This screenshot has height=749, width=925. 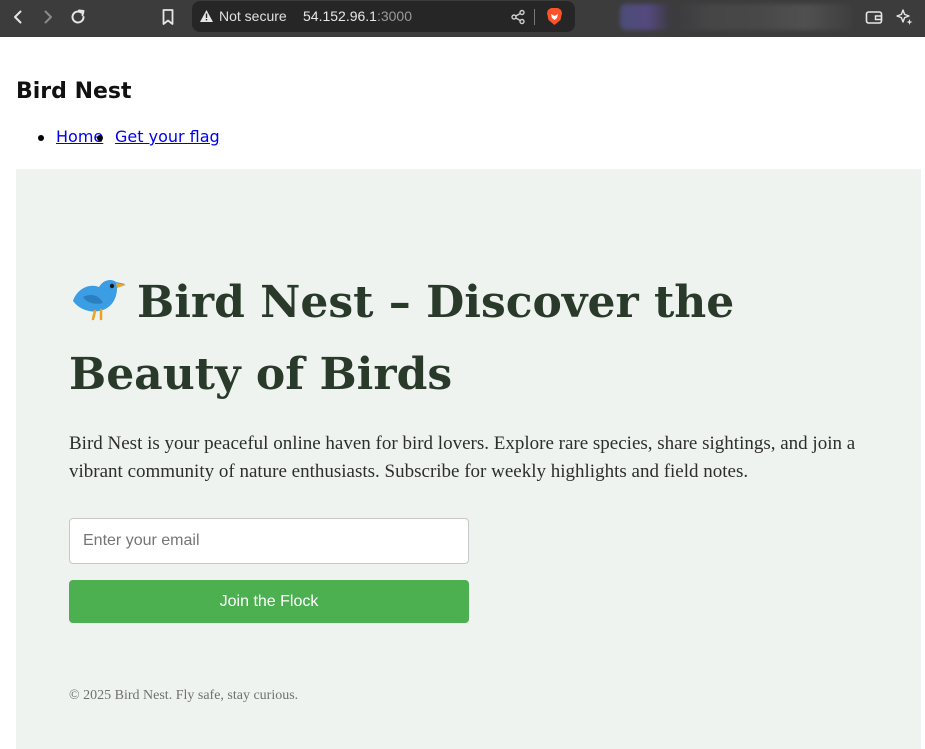 I want to click on nav-link-get-flag: Get your flag, so click(x=167, y=136).